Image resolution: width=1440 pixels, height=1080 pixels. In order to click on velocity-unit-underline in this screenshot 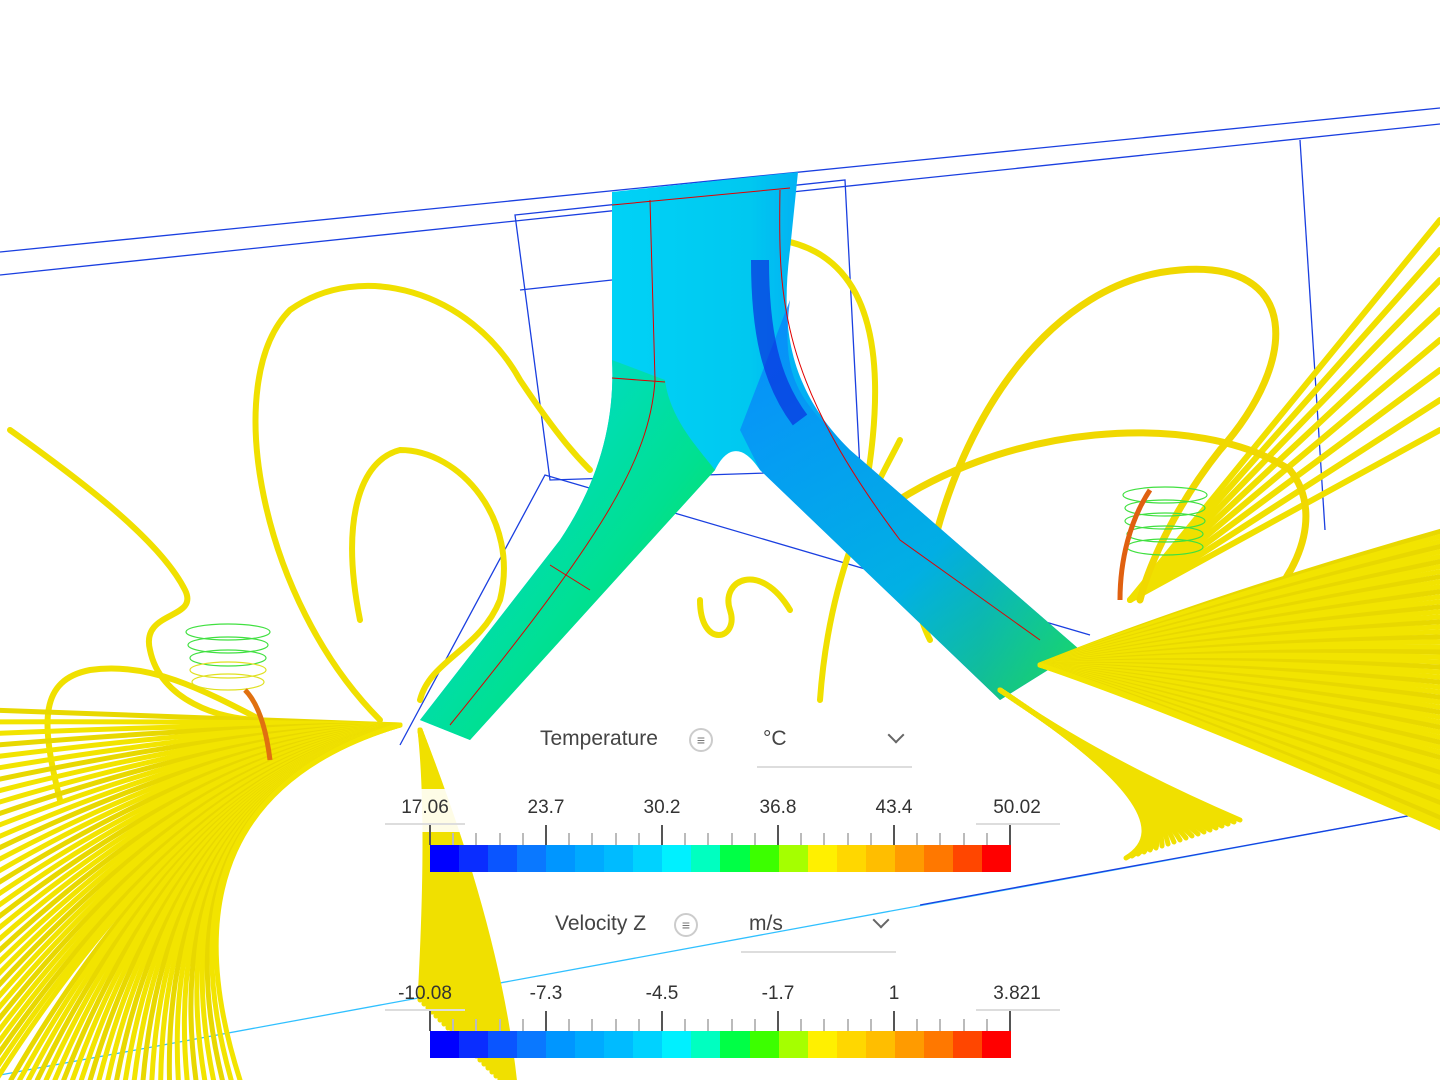, I will do `click(818, 952)`.